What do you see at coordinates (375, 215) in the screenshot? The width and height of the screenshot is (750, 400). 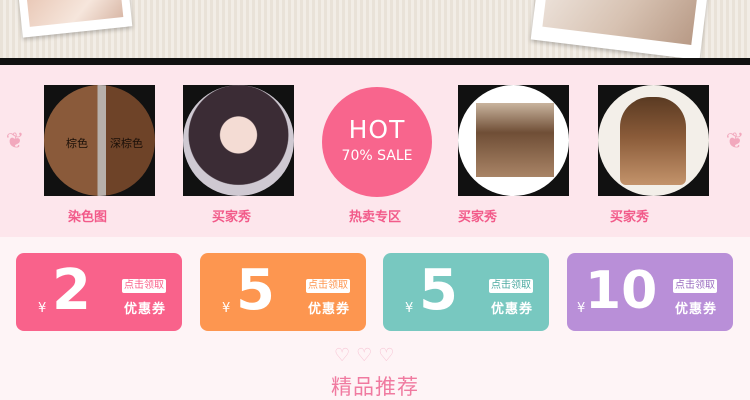 I see `caption-hot-sale: 热卖专区` at bounding box center [375, 215].